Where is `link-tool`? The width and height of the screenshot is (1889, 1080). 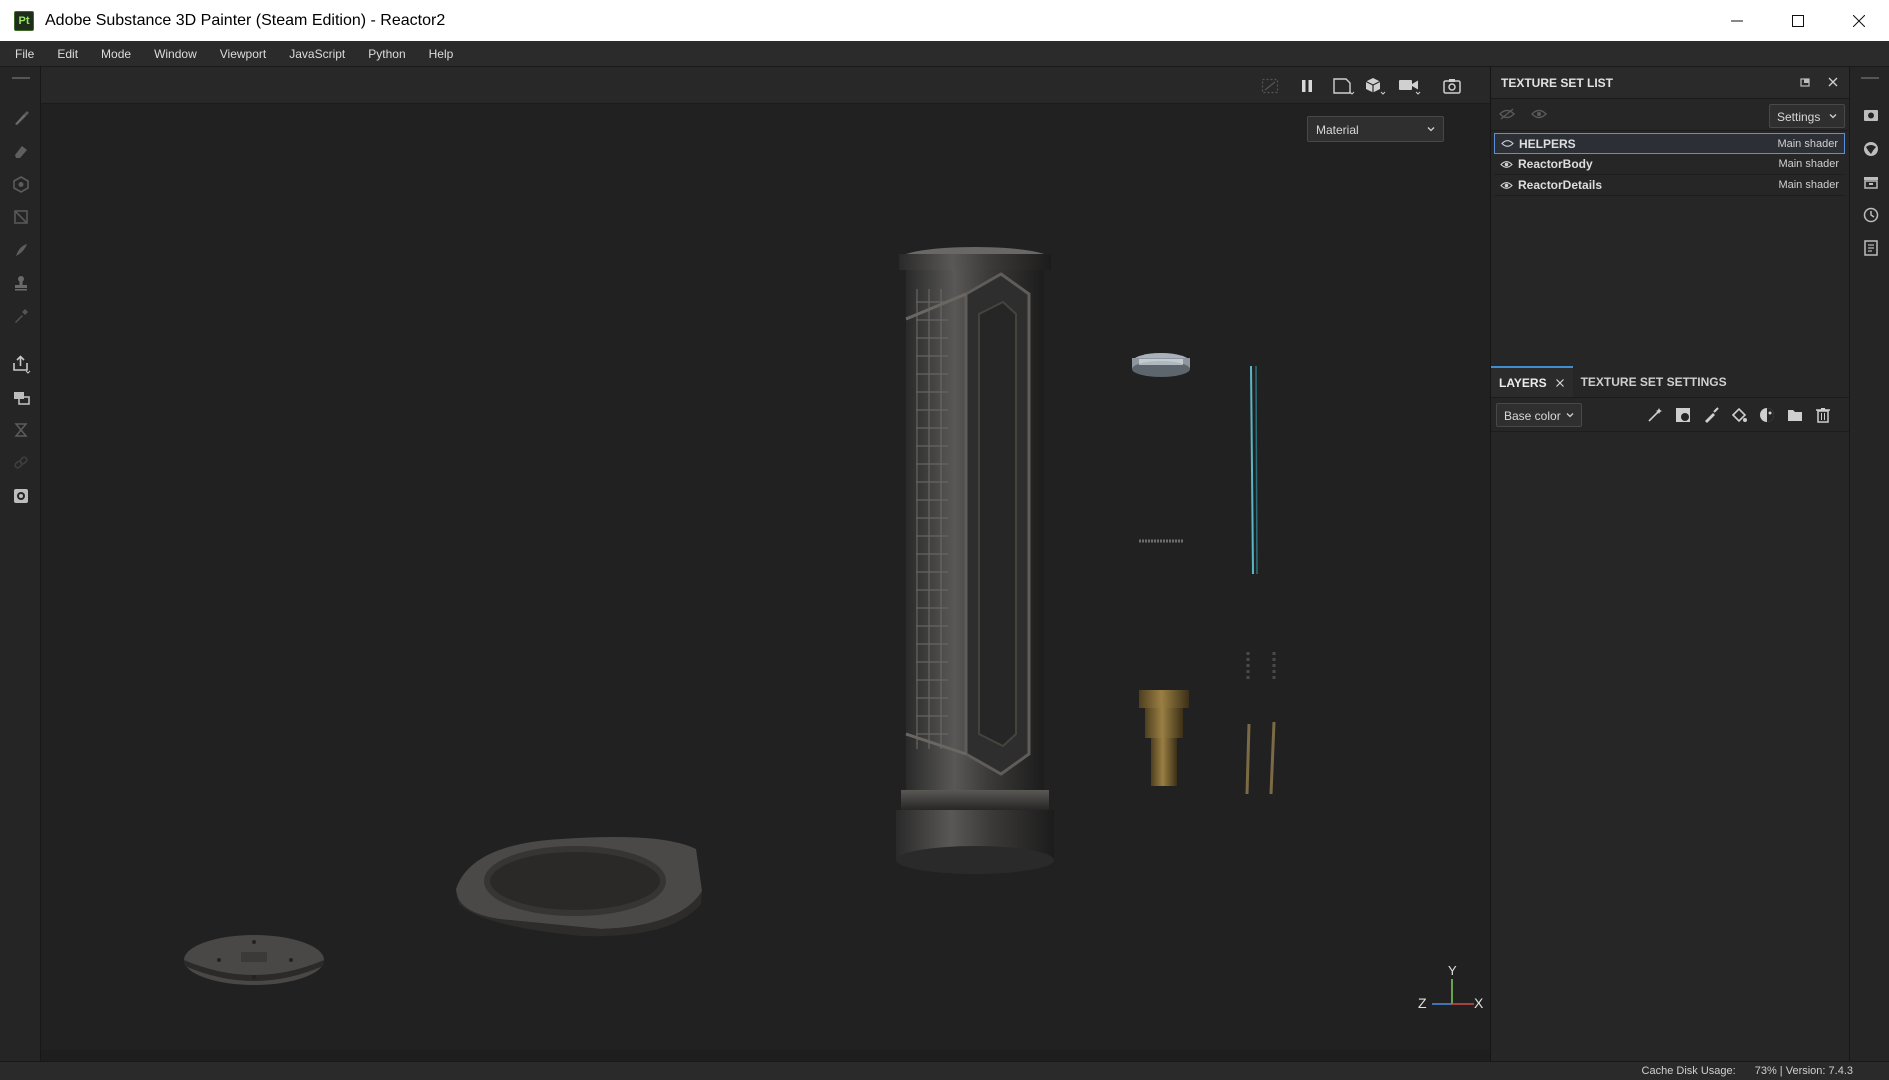 link-tool is located at coordinates (21, 463).